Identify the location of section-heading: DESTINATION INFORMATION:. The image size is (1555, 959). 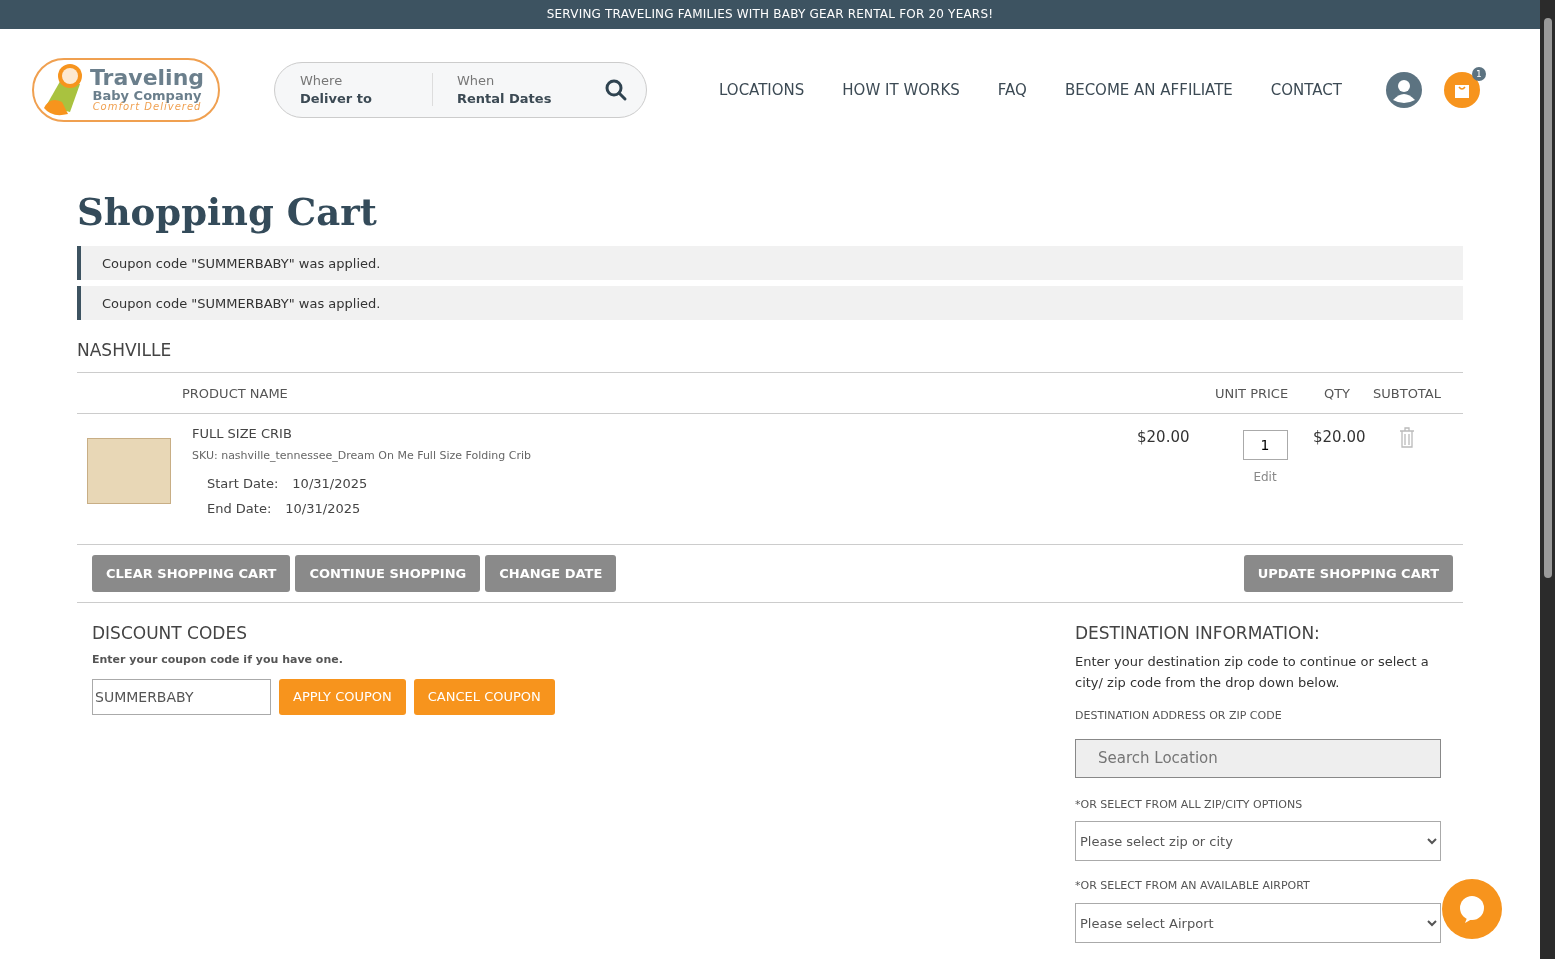
(1198, 633).